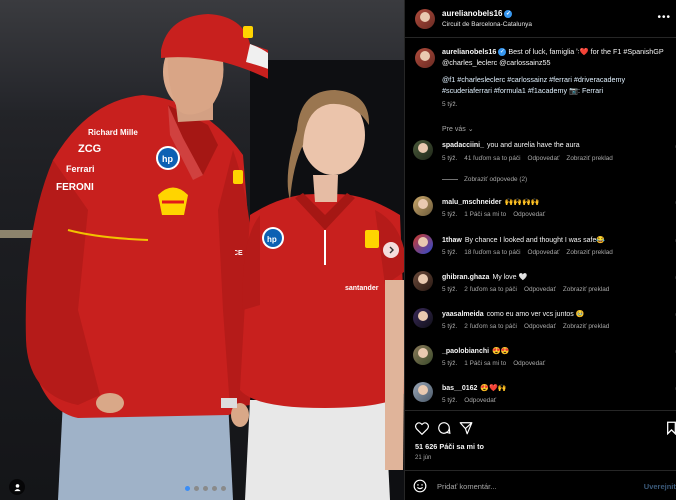 This screenshot has height=500, width=676. What do you see at coordinates (522, 202) in the screenshot?
I see `comment-body: 🙌🙌🙌🙌` at bounding box center [522, 202].